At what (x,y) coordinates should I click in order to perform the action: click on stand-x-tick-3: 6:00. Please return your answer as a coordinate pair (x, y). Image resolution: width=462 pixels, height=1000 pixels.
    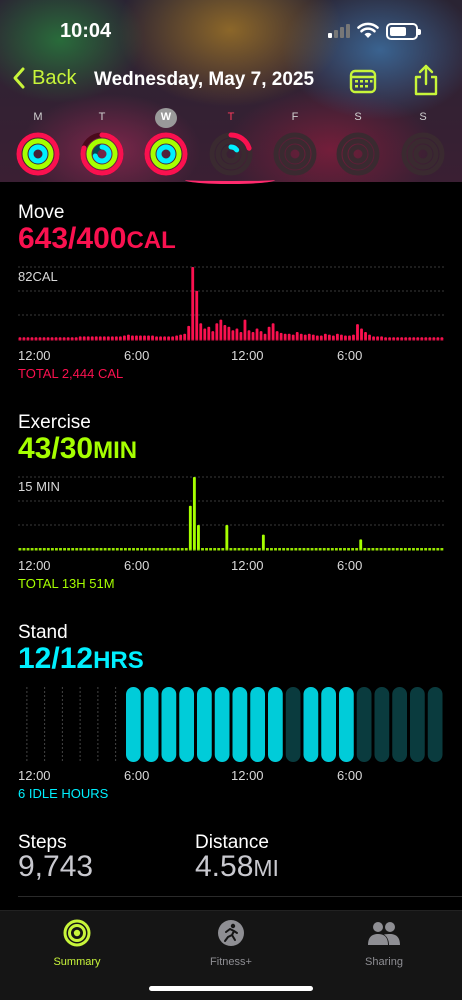
    Looking at the image, I should click on (350, 775).